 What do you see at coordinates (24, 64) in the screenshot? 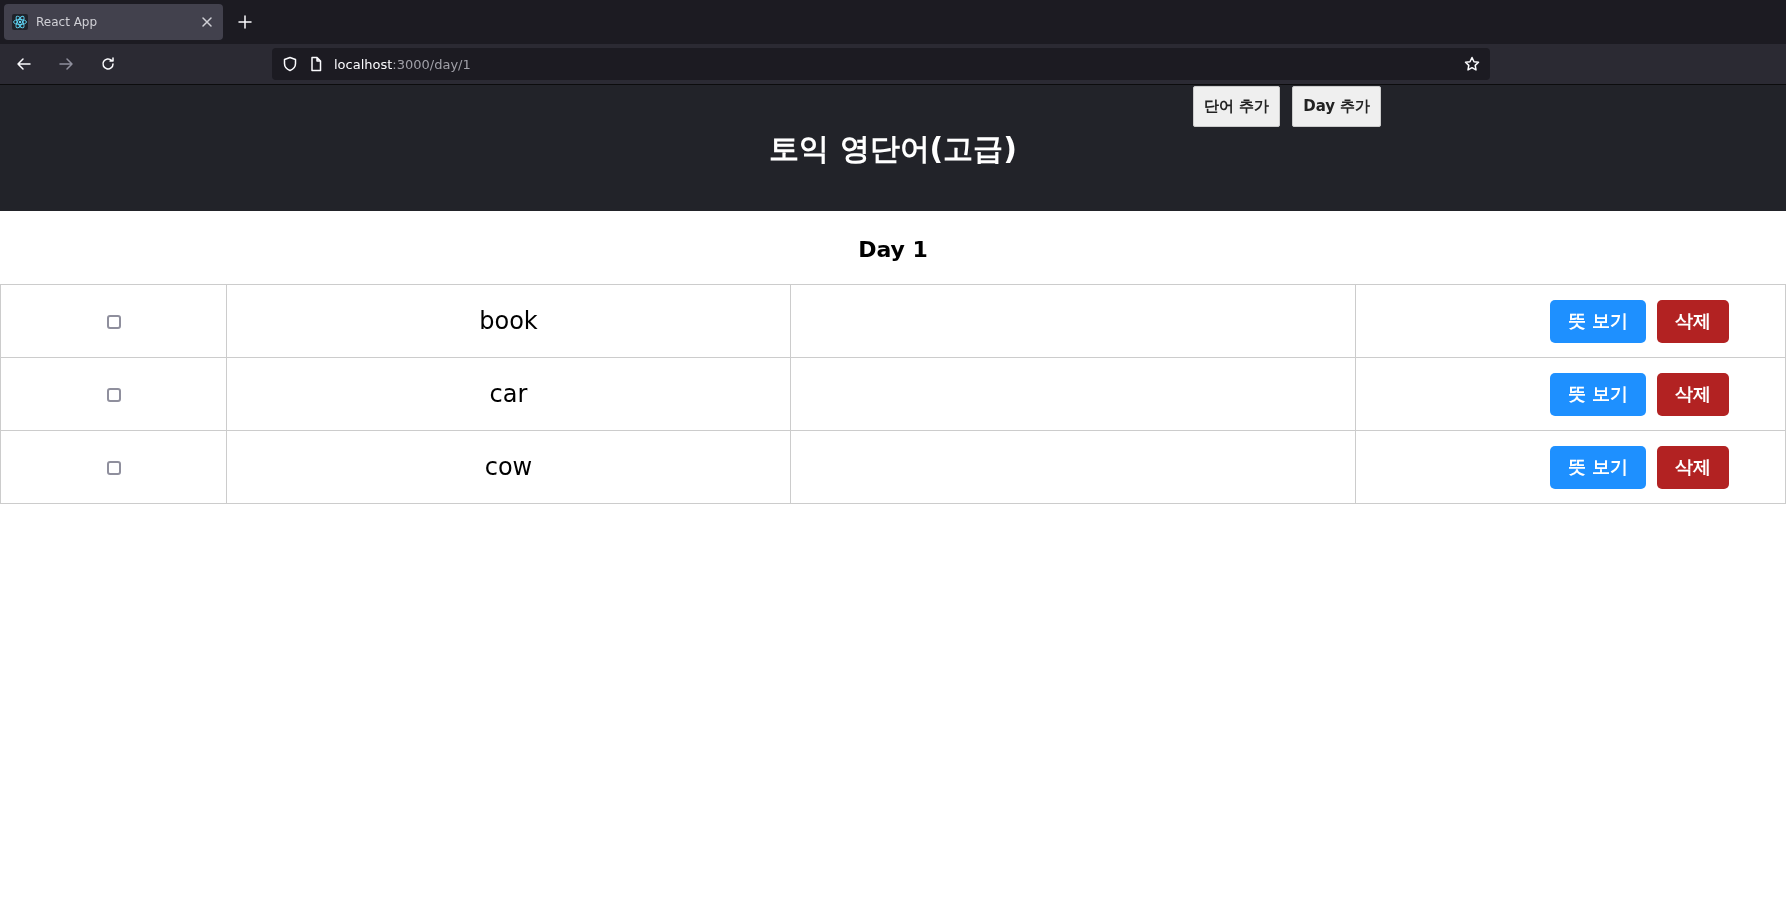
I see `back-icon` at bounding box center [24, 64].